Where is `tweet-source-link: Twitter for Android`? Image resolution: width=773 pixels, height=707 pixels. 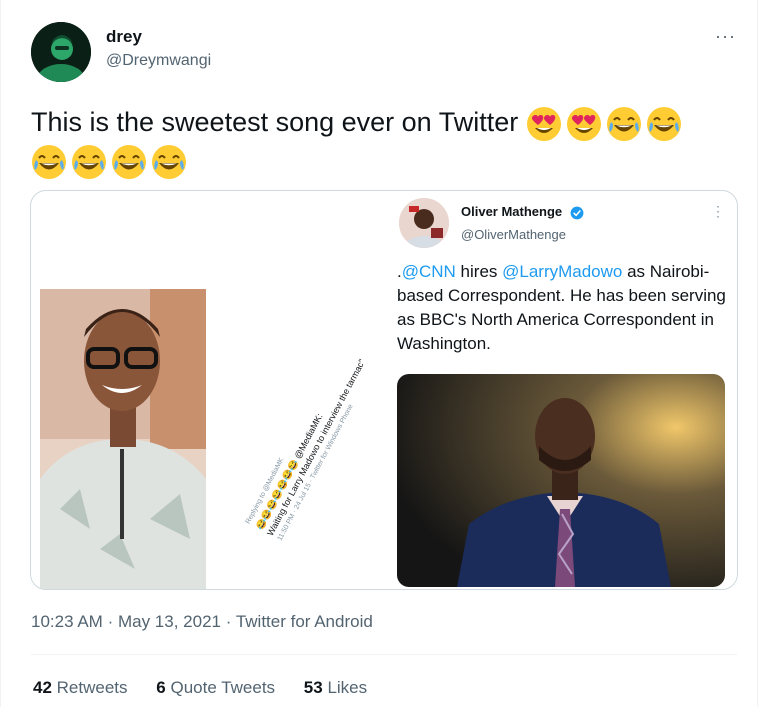
tweet-source-link: Twitter for Android is located at coordinates (304, 621).